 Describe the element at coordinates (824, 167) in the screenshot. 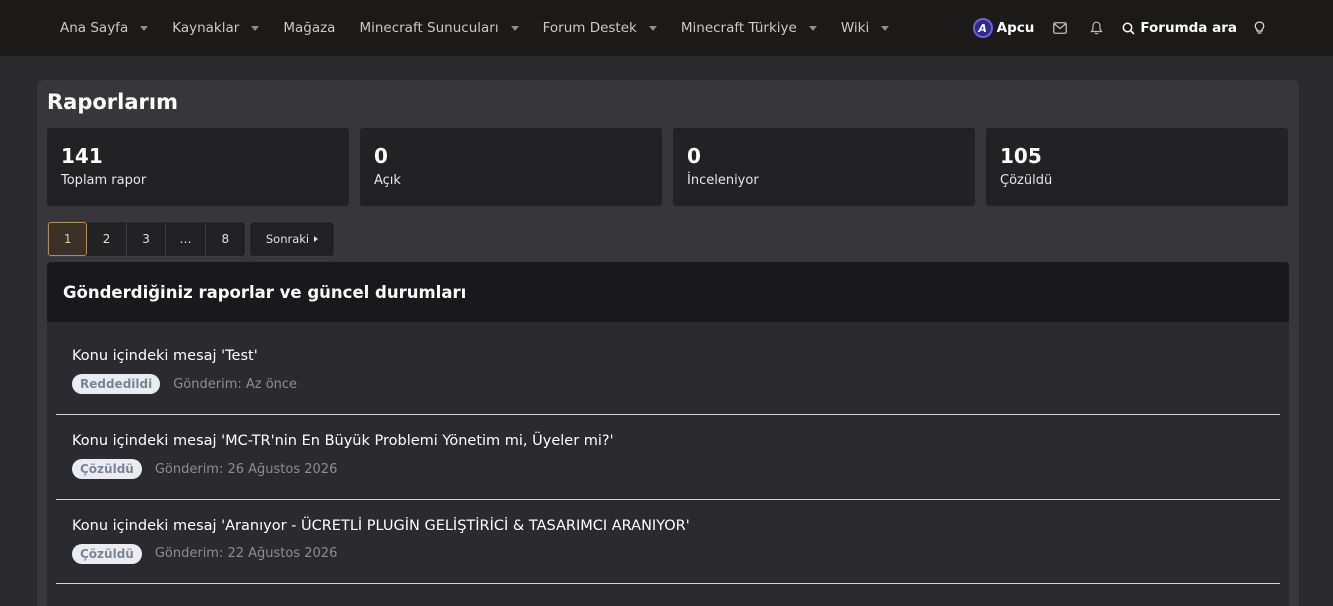

I see `stat-in-review: 0 İnceleniyor` at that location.